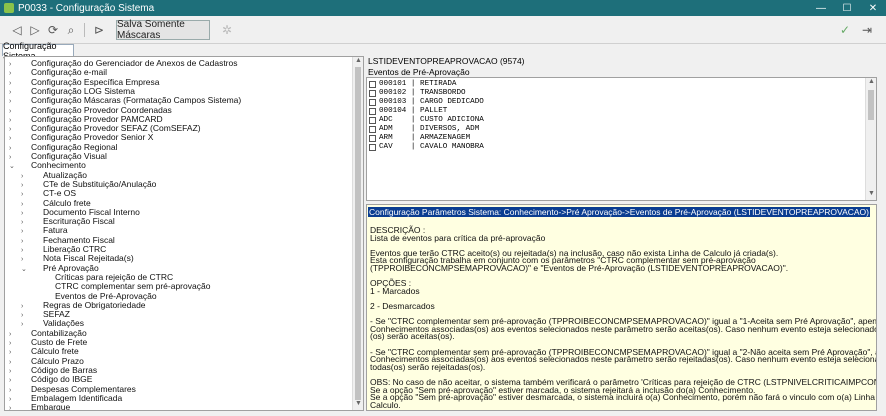 The height and width of the screenshot is (416, 886). I want to click on confirm-icon: ✓, so click(845, 30).